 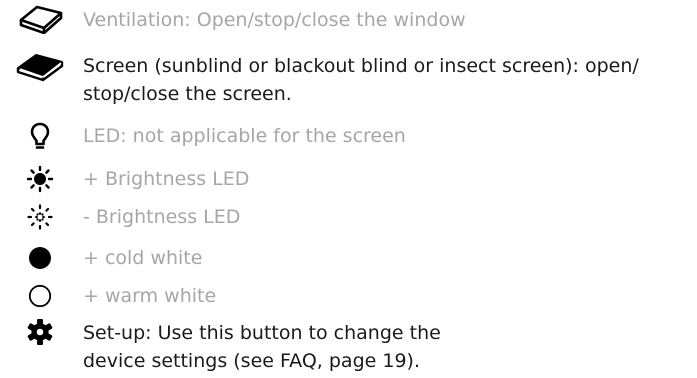 I want to click on brightness-up-icon, so click(x=40, y=179).